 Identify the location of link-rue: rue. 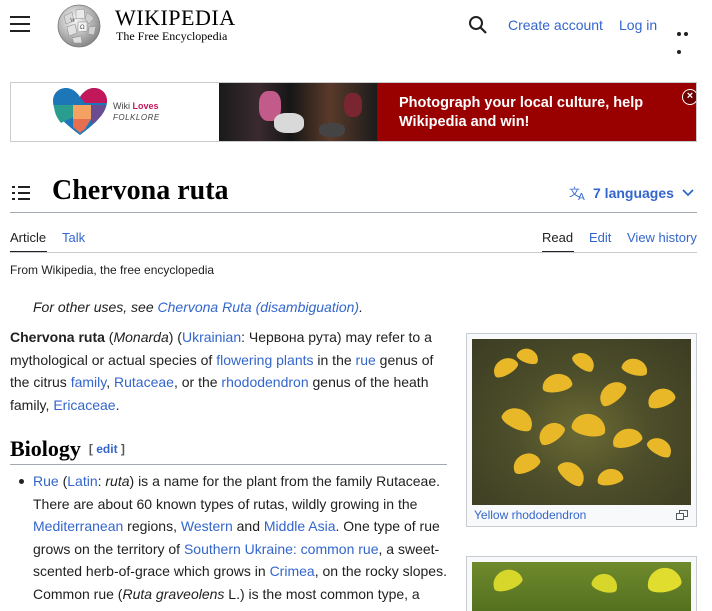
(366, 360).